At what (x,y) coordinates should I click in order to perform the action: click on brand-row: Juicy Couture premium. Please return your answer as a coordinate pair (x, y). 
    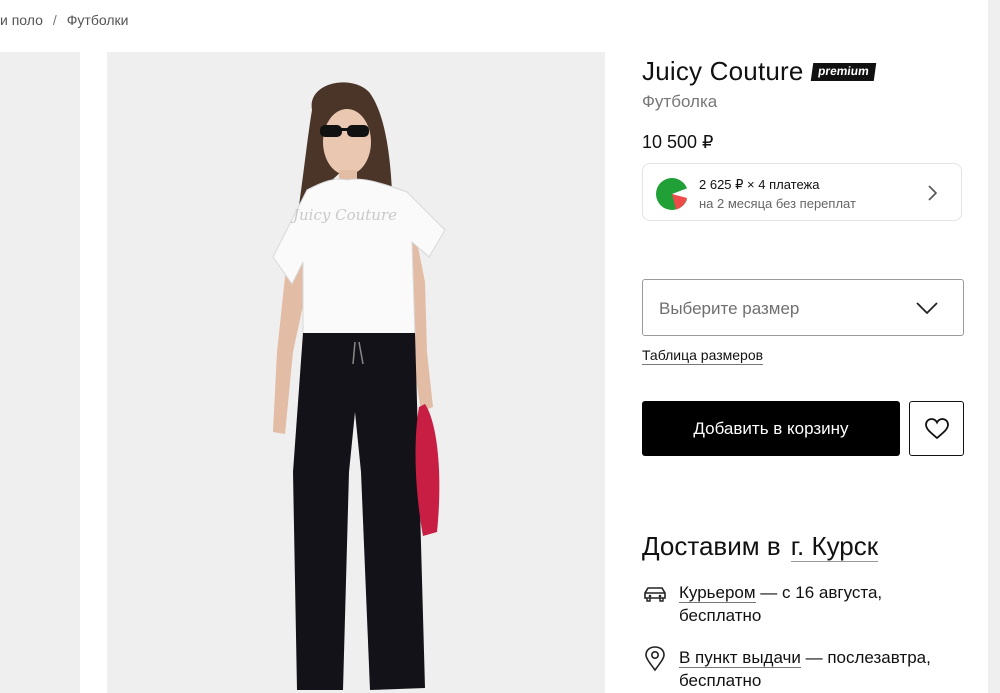
    Looking at the image, I should click on (759, 71).